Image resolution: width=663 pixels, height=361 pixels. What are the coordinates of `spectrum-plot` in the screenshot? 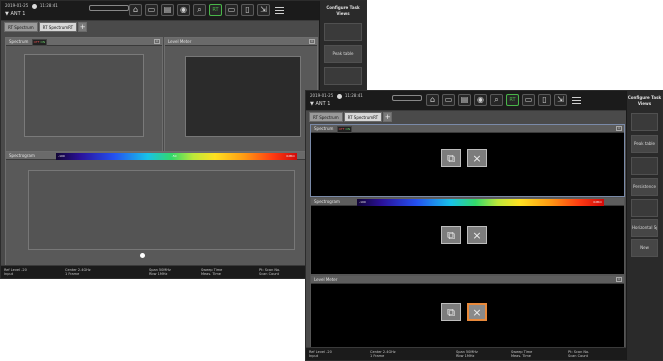 It's located at (84, 95).